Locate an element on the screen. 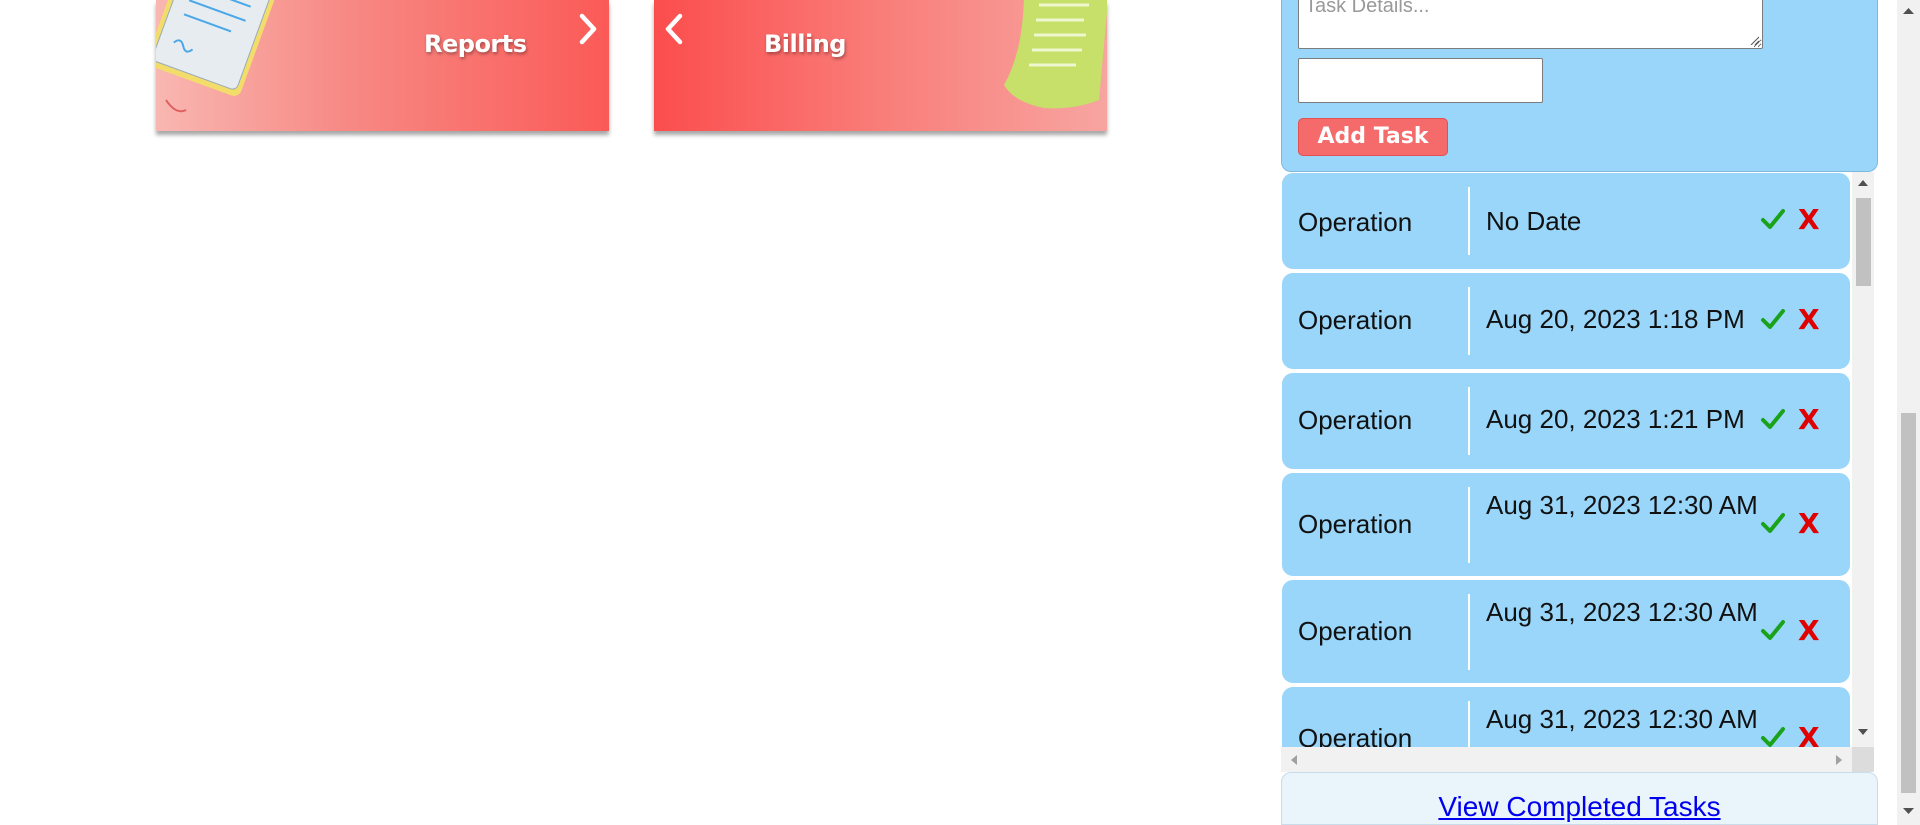 The image size is (1920, 825). view-completed-tasks-link: View Completed Tasks is located at coordinates (1579, 807).